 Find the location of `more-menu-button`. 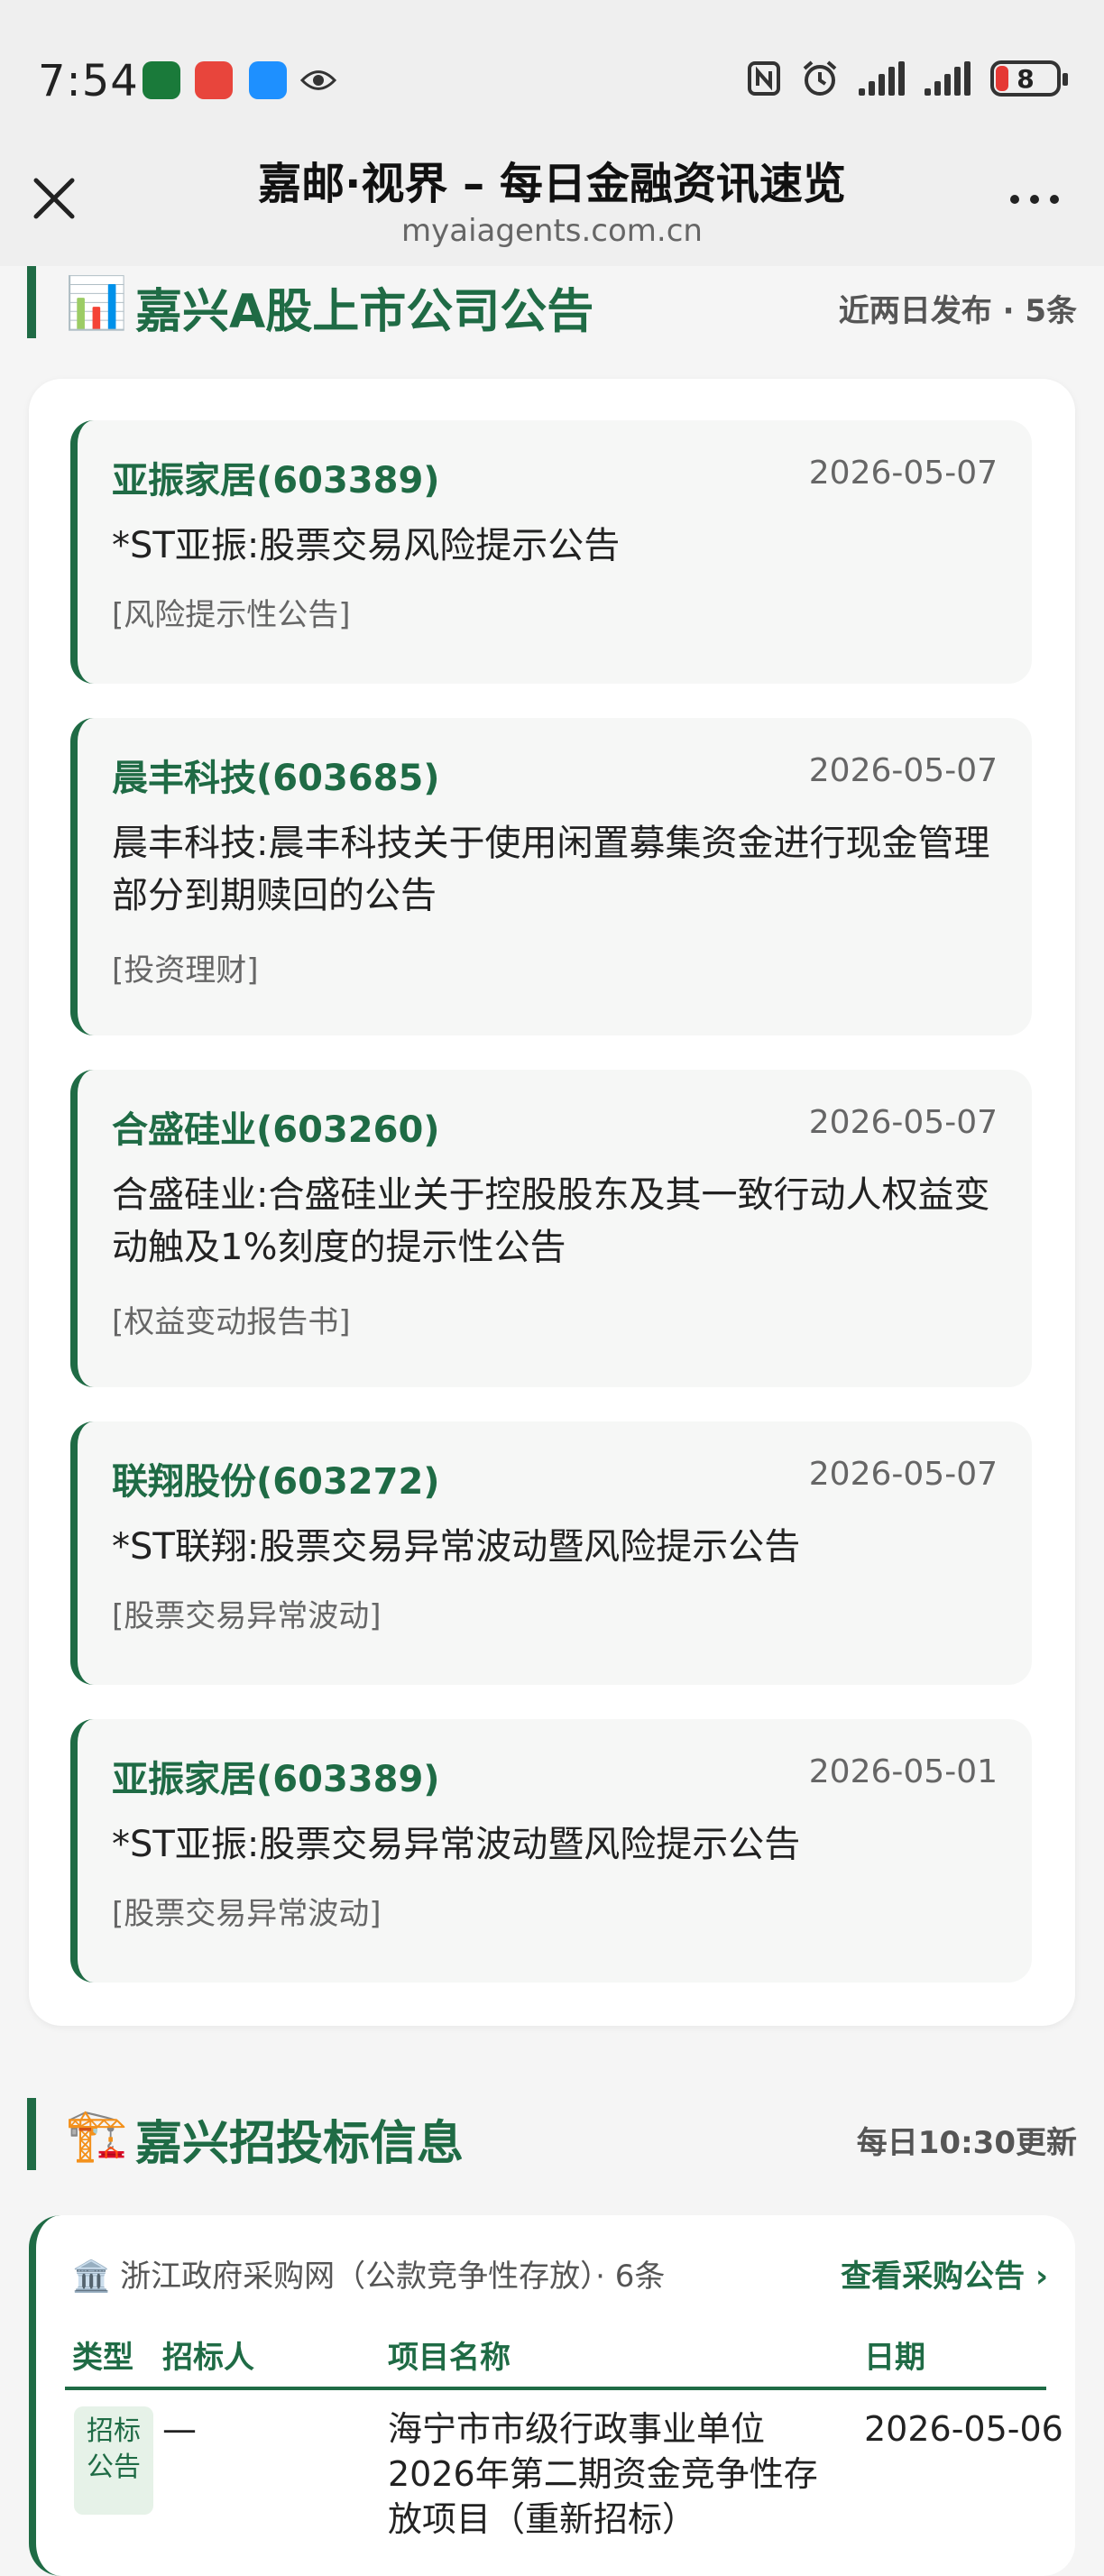

more-menu-button is located at coordinates (1034, 199).